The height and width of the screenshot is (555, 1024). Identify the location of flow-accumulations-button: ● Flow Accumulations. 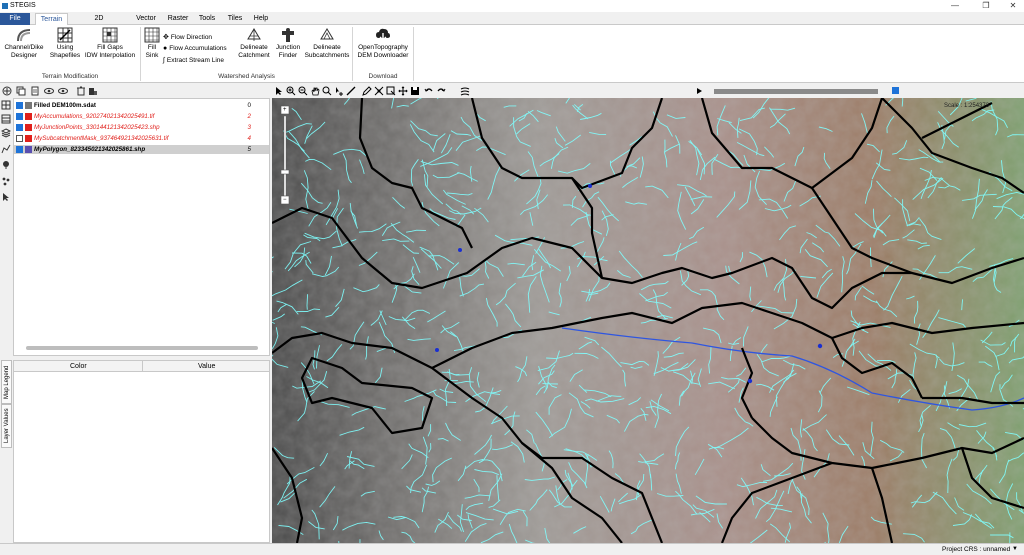
(195, 48).